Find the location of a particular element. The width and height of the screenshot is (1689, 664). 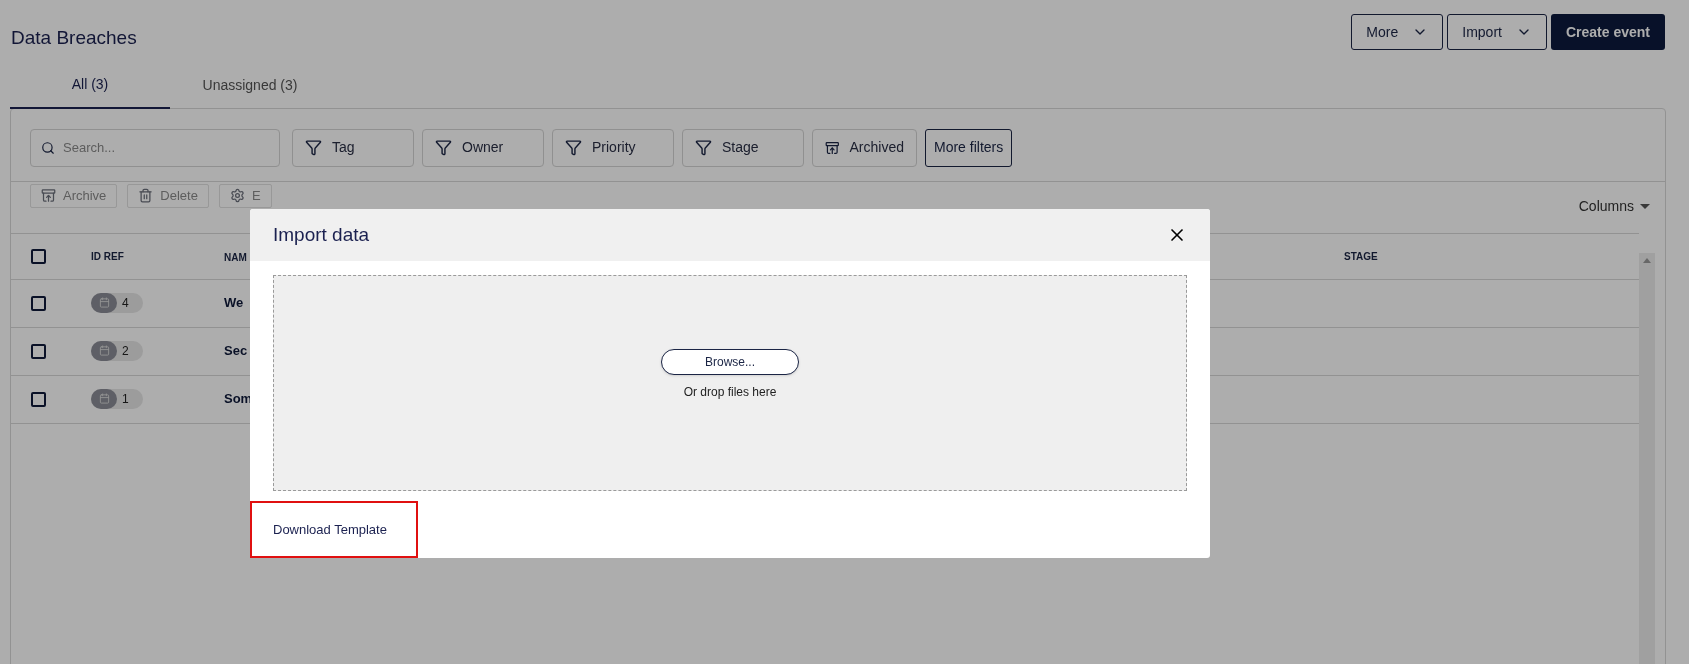

tab: All (3) is located at coordinates (90, 85).